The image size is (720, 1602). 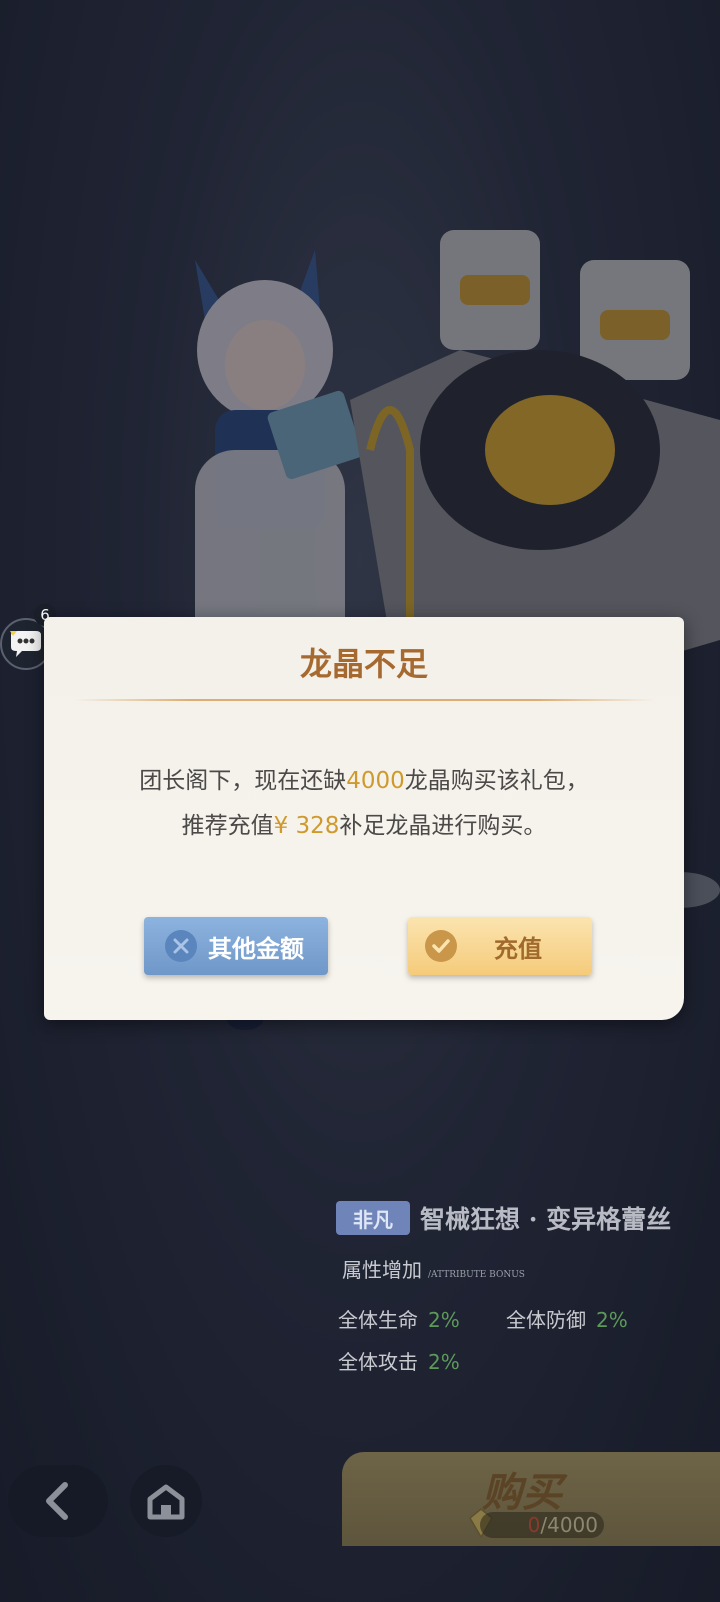 I want to click on message-text: 团长阁下，现在还缺, so click(x=243, y=781).